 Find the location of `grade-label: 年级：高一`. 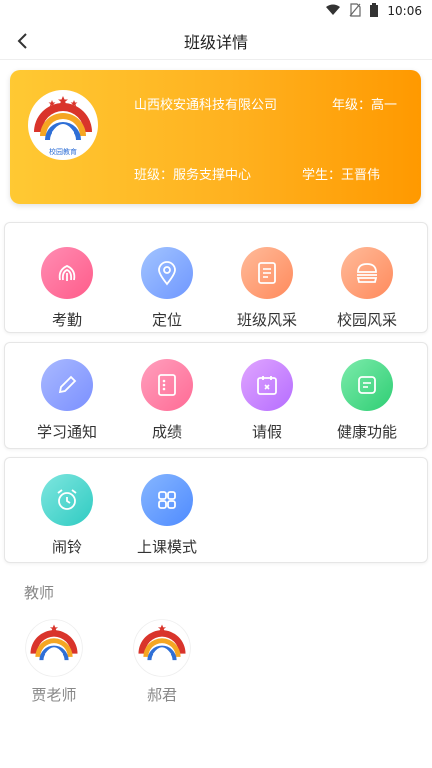

grade-label: 年级：高一 is located at coordinates (365, 105).